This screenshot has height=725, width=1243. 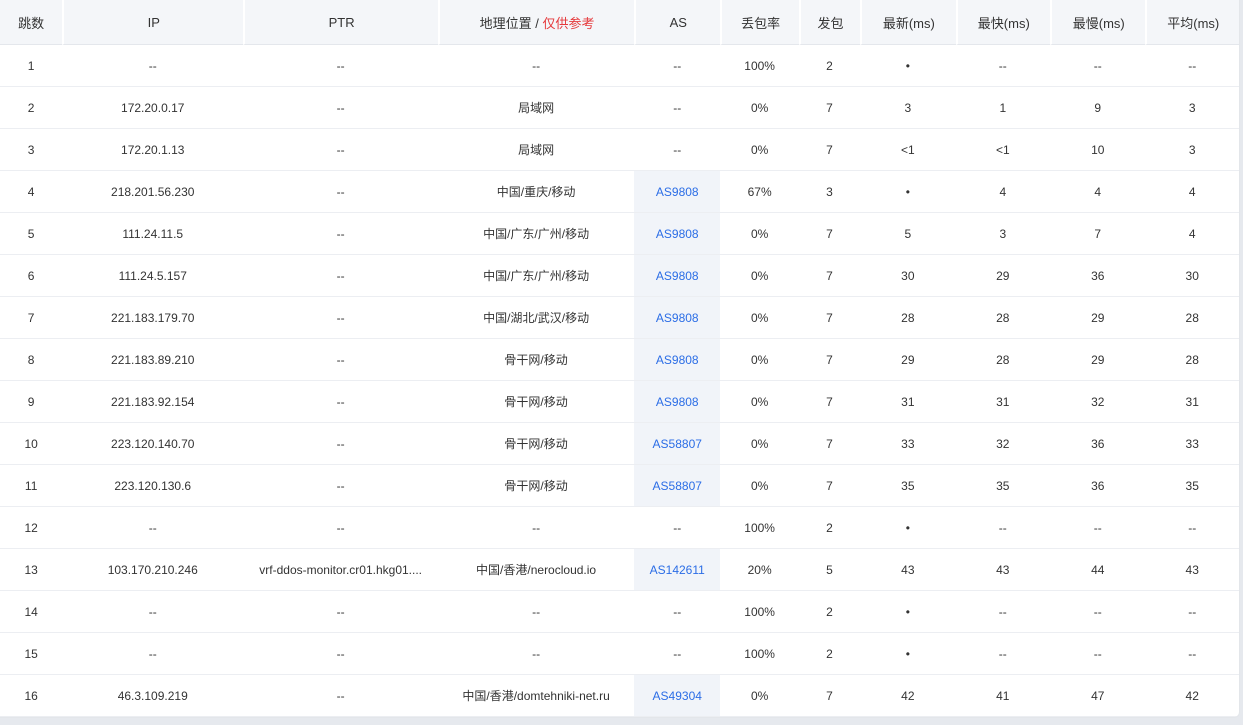 What do you see at coordinates (1098, 192) in the screenshot?
I see `cell-worst: 4` at bounding box center [1098, 192].